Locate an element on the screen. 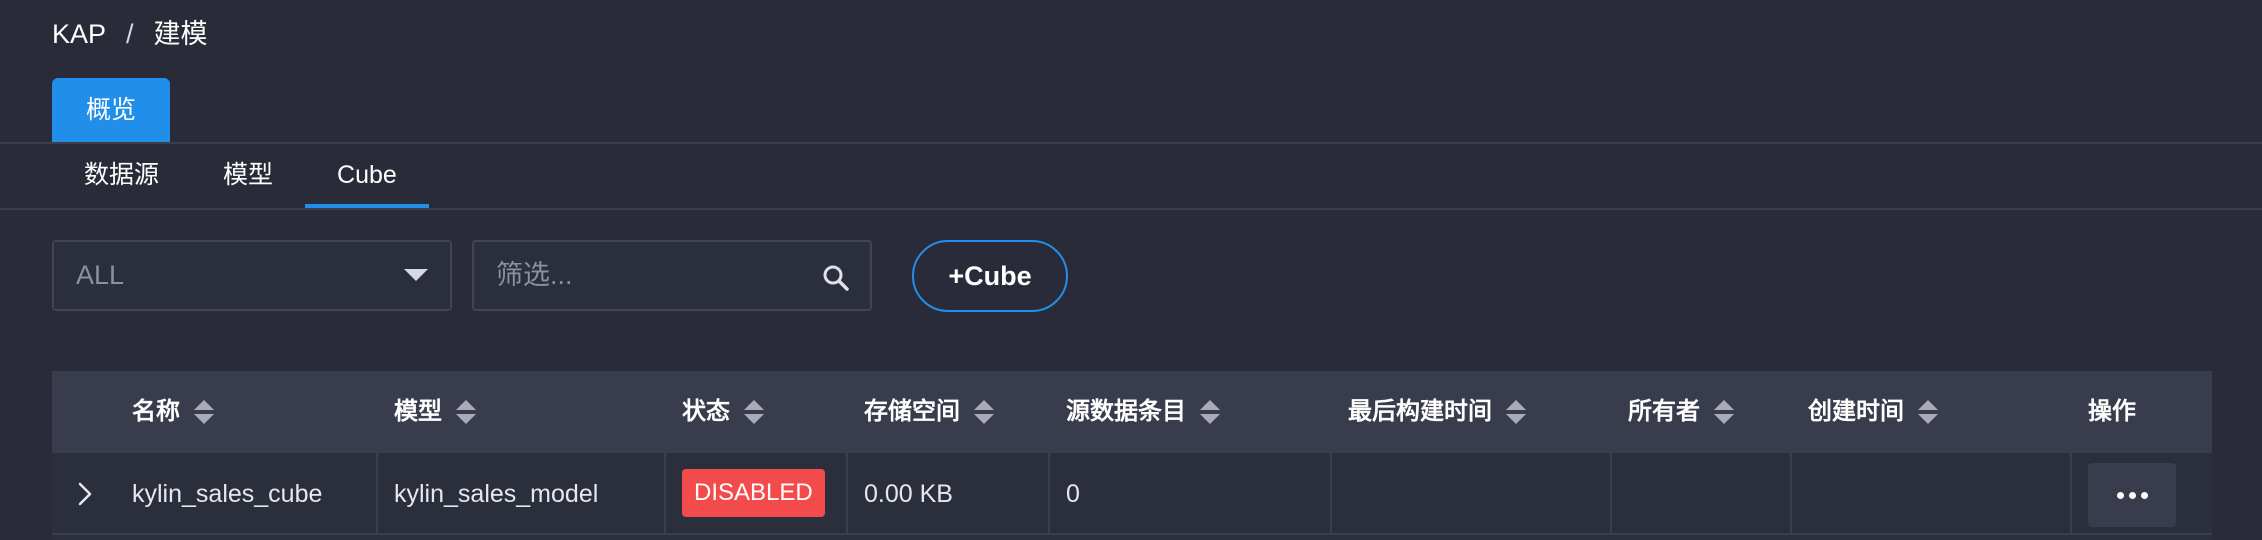 Image resolution: width=2262 pixels, height=540 pixels. column-header-owner: 所有者 is located at coordinates (1681, 412).